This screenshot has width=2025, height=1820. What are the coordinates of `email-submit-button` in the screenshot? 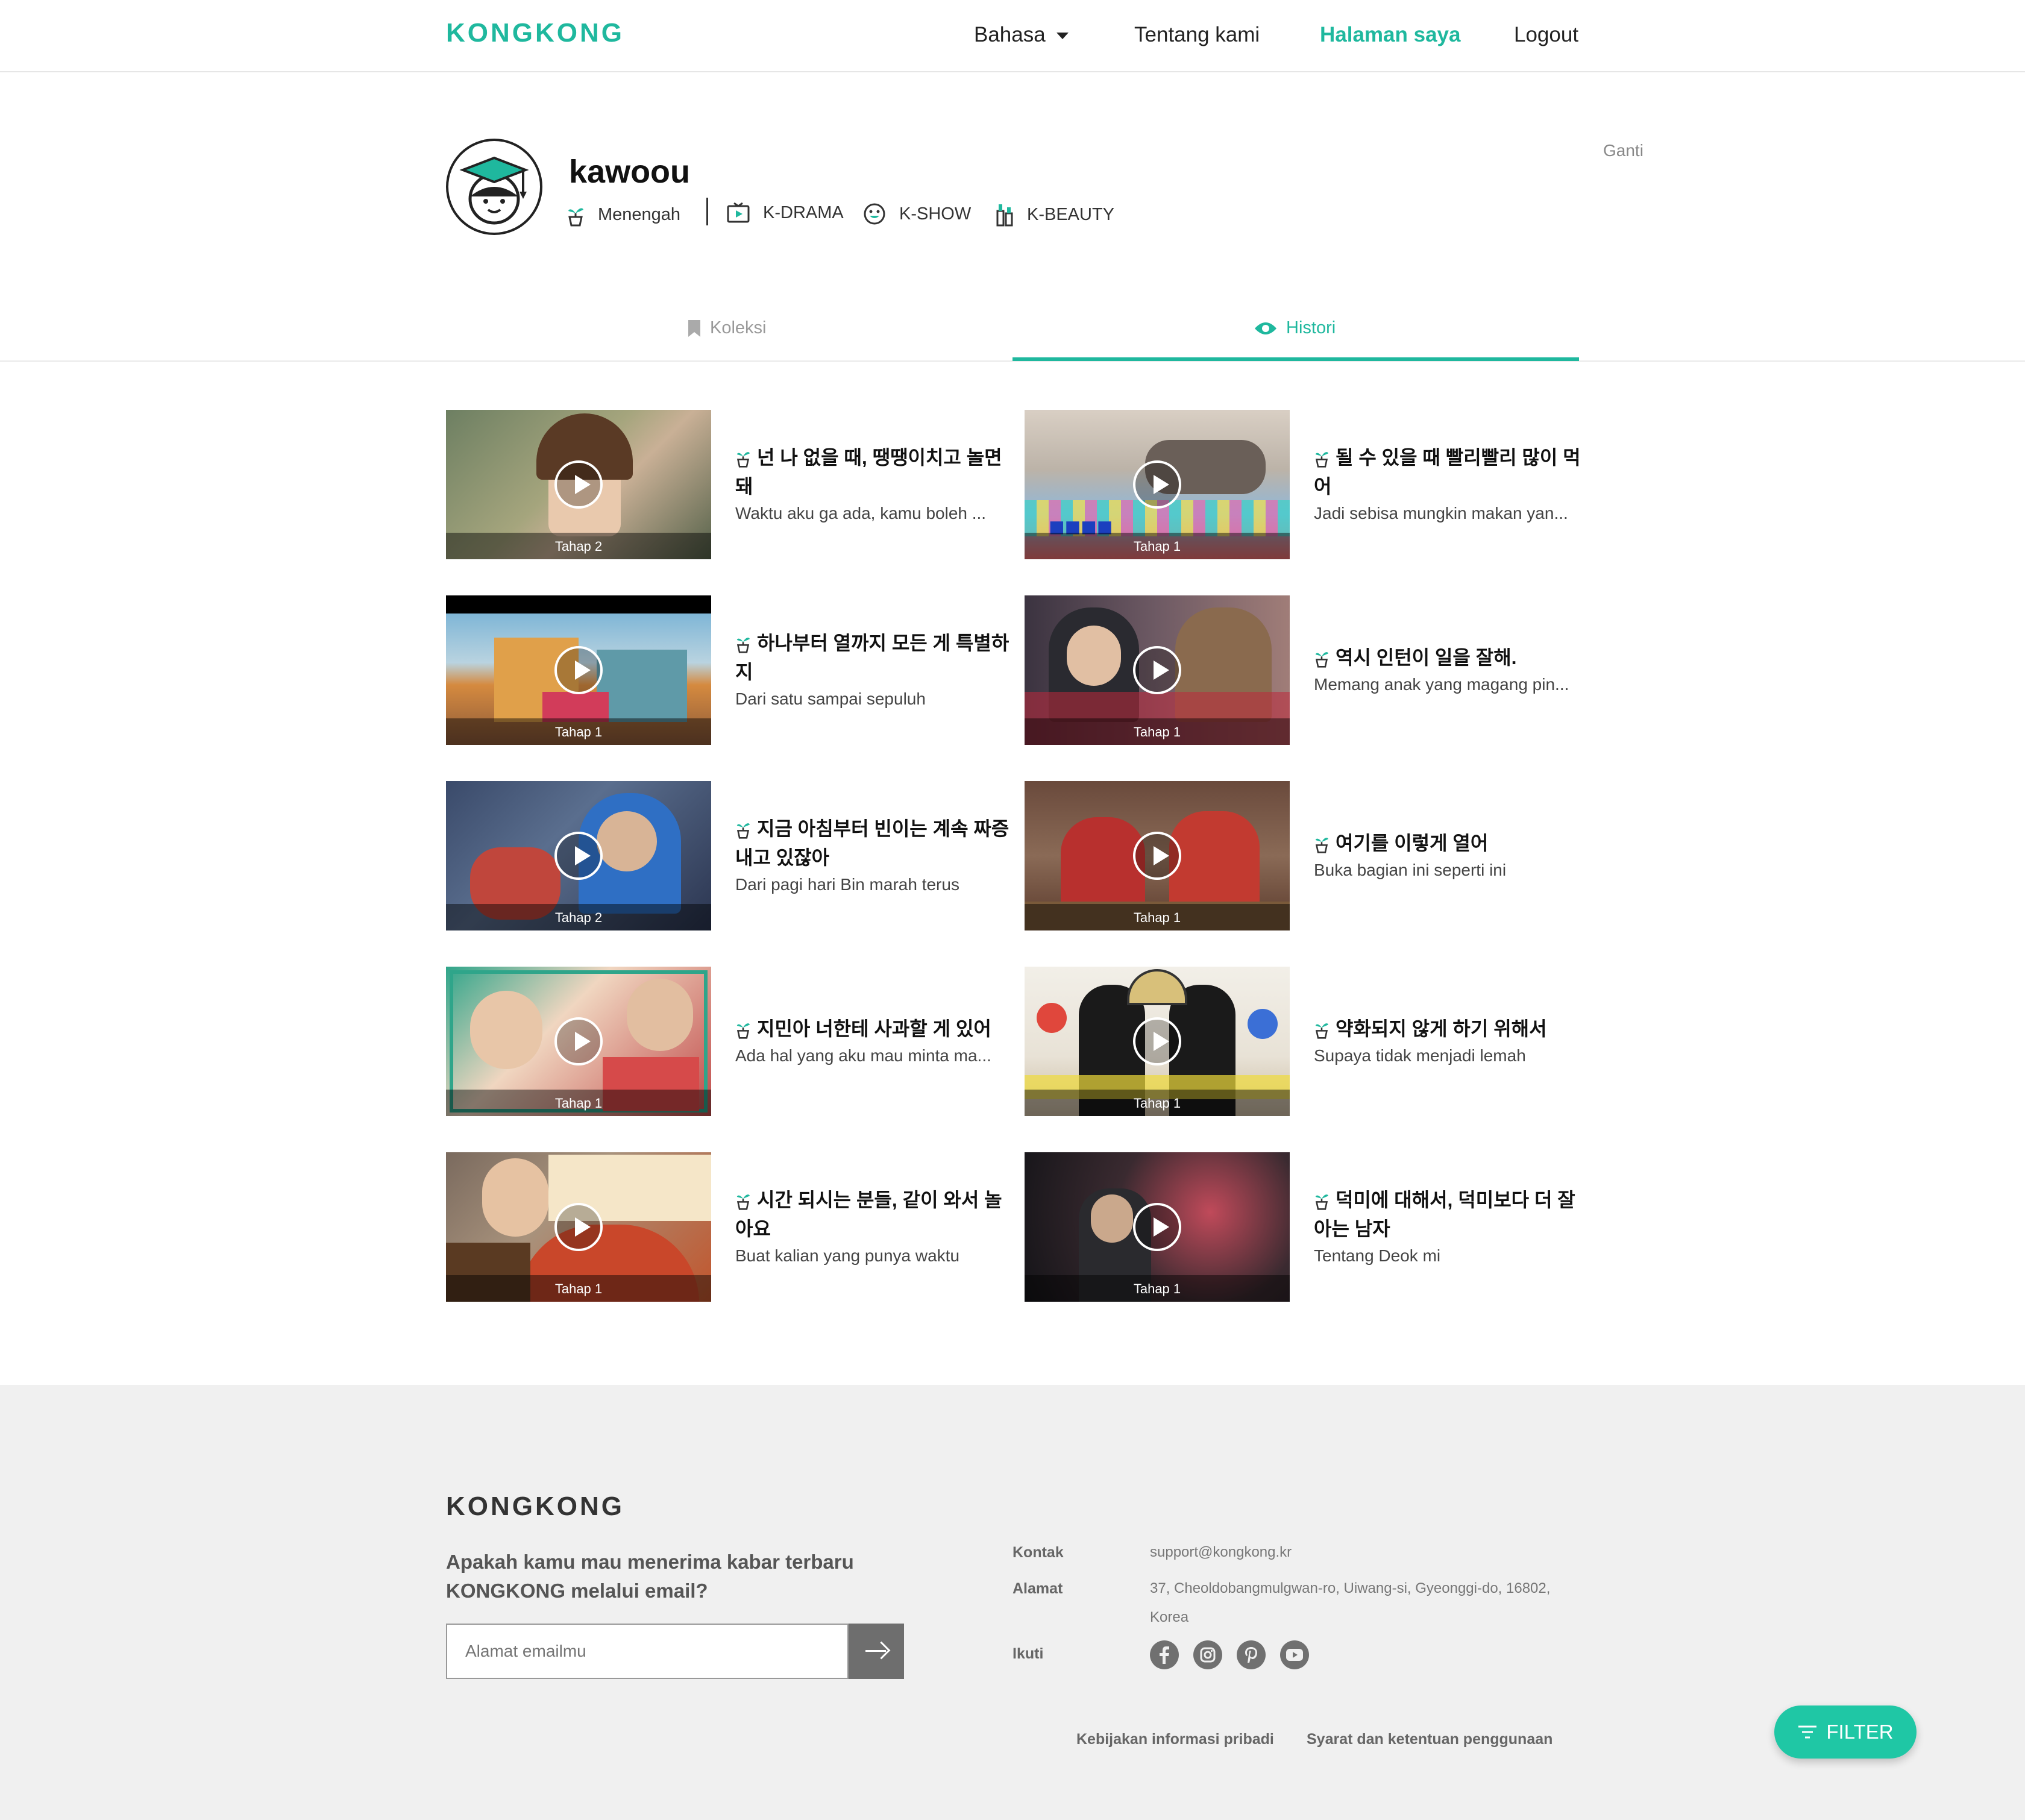 It's located at (876, 1651).